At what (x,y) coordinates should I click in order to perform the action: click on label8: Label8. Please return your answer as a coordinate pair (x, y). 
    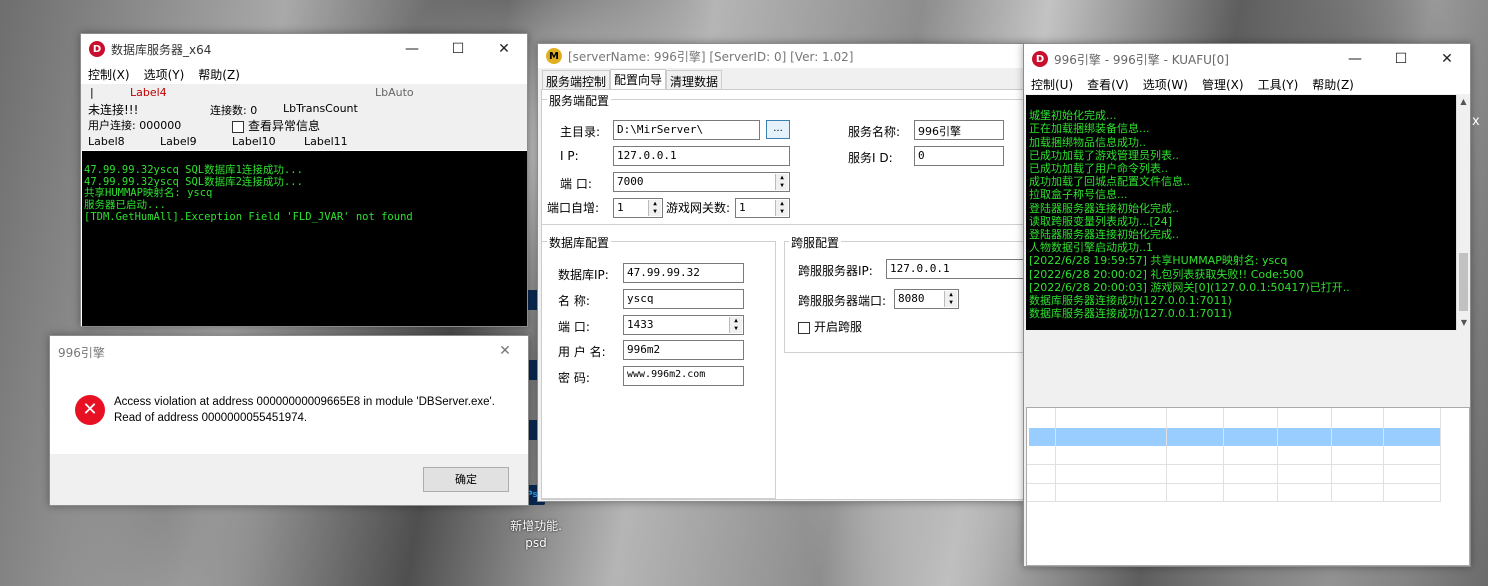
    Looking at the image, I should click on (106, 141).